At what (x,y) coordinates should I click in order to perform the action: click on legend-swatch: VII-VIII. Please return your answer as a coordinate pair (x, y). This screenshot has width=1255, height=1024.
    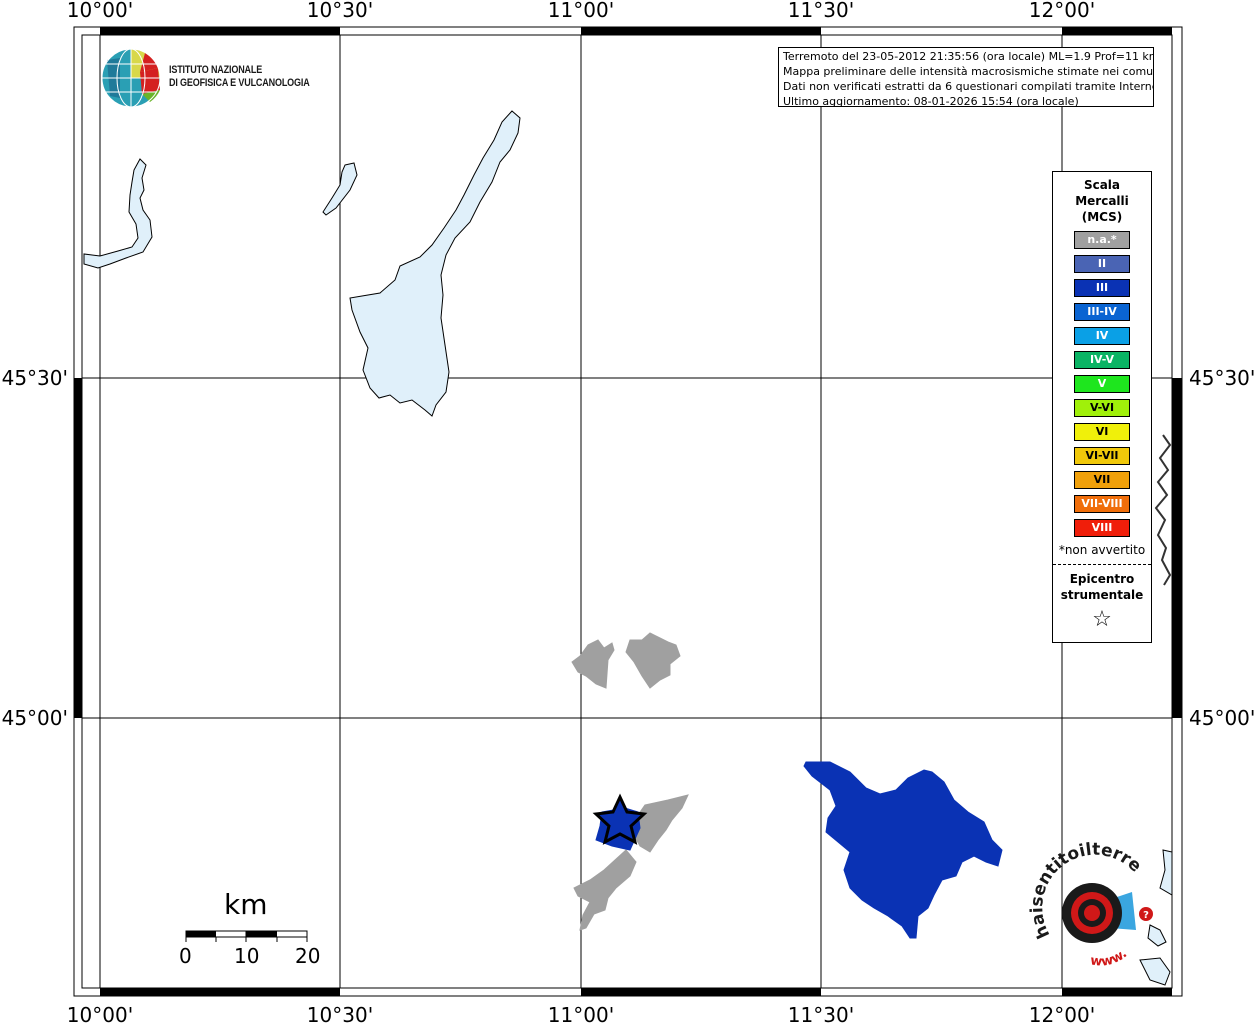
    Looking at the image, I should click on (1102, 504).